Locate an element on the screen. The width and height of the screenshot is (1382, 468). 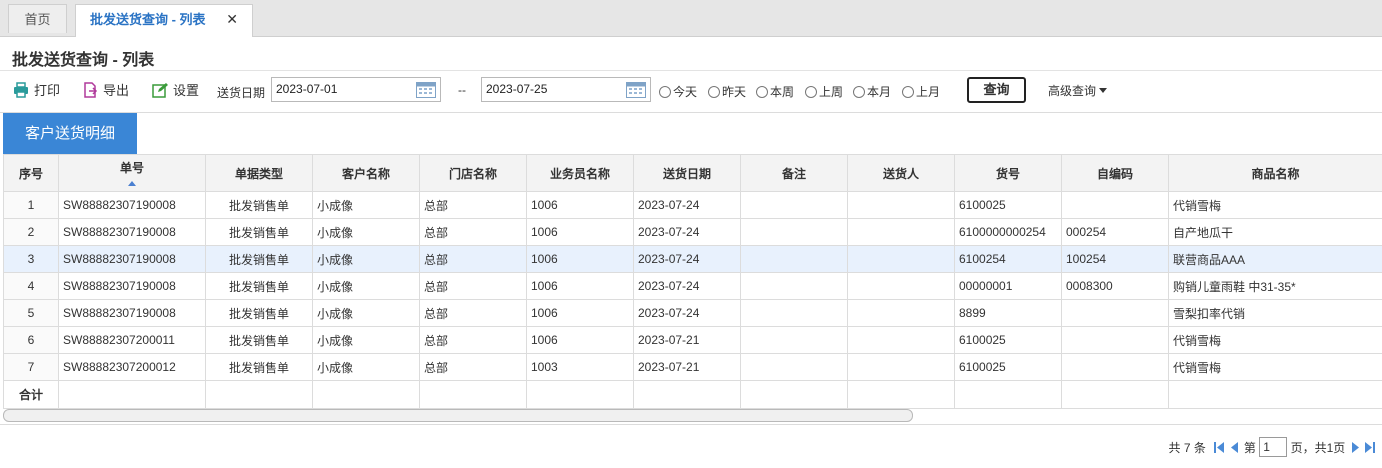
date-from-input: 2023-07-01 is located at coordinates (356, 89).